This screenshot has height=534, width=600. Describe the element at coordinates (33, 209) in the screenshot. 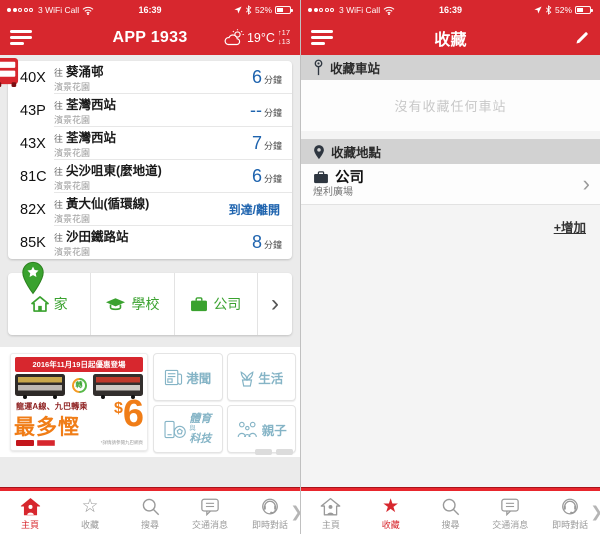

I see `route-number: 82X` at that location.